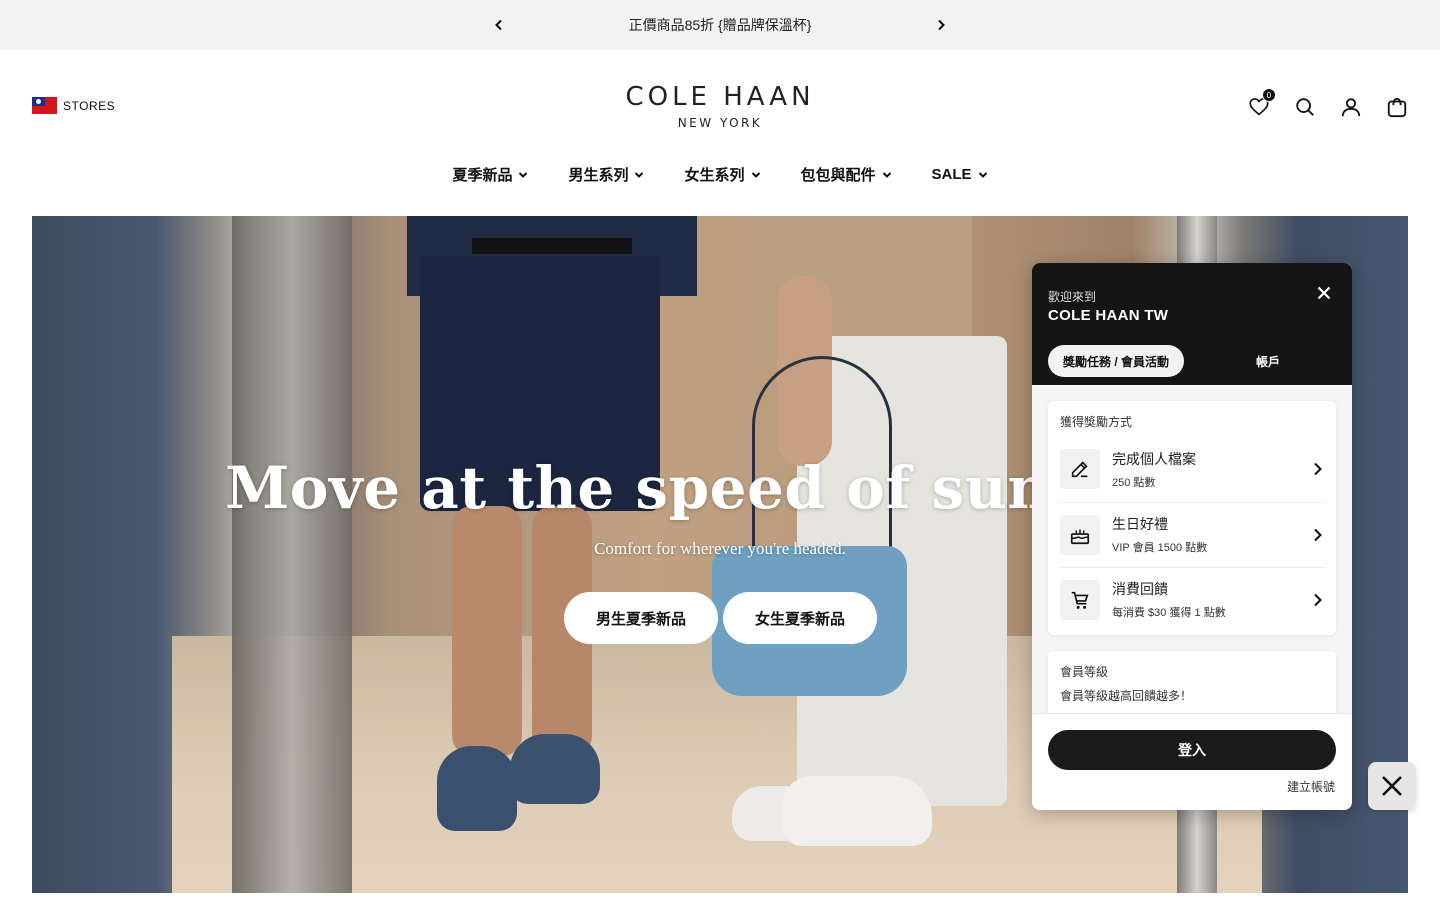 Image resolution: width=1440 pixels, height=900 pixels. What do you see at coordinates (1261, 104) in the screenshot?
I see `wishlist-button: 0` at bounding box center [1261, 104].